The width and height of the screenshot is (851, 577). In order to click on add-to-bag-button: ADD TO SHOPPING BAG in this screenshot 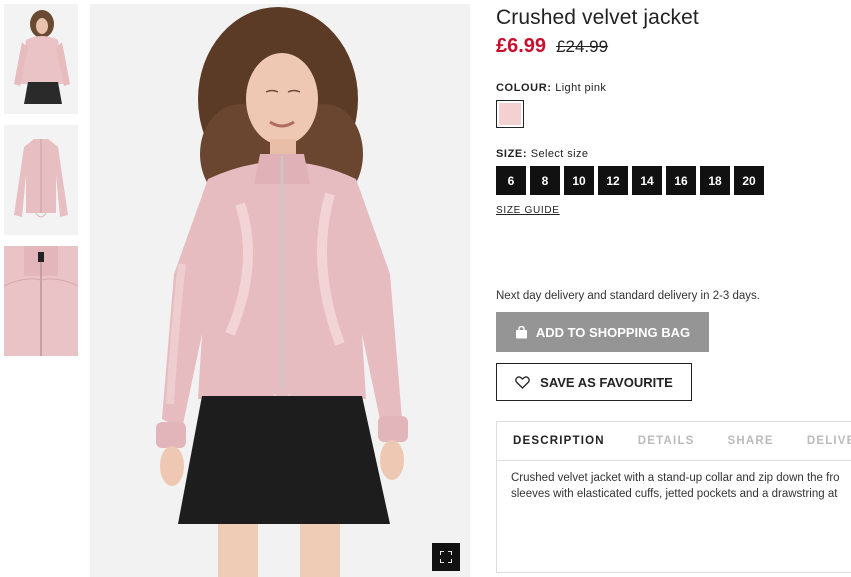, I will do `click(602, 332)`.